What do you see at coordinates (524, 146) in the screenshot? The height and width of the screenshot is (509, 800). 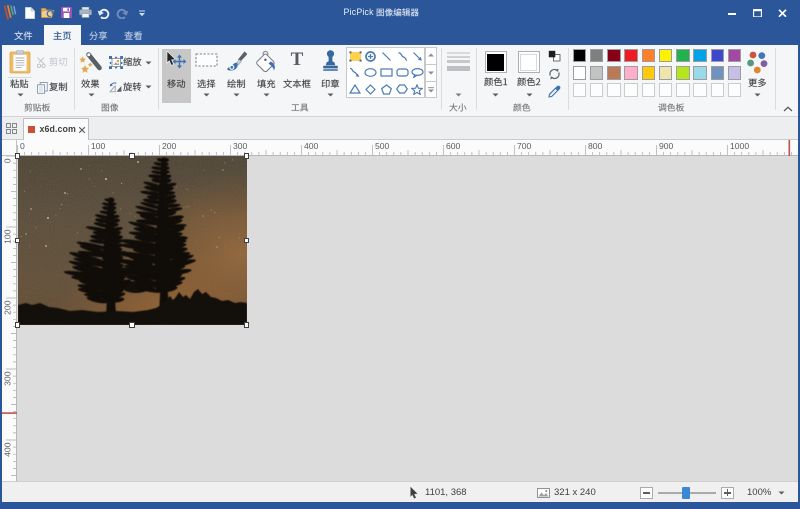 I see `svg-text: 700` at bounding box center [524, 146].